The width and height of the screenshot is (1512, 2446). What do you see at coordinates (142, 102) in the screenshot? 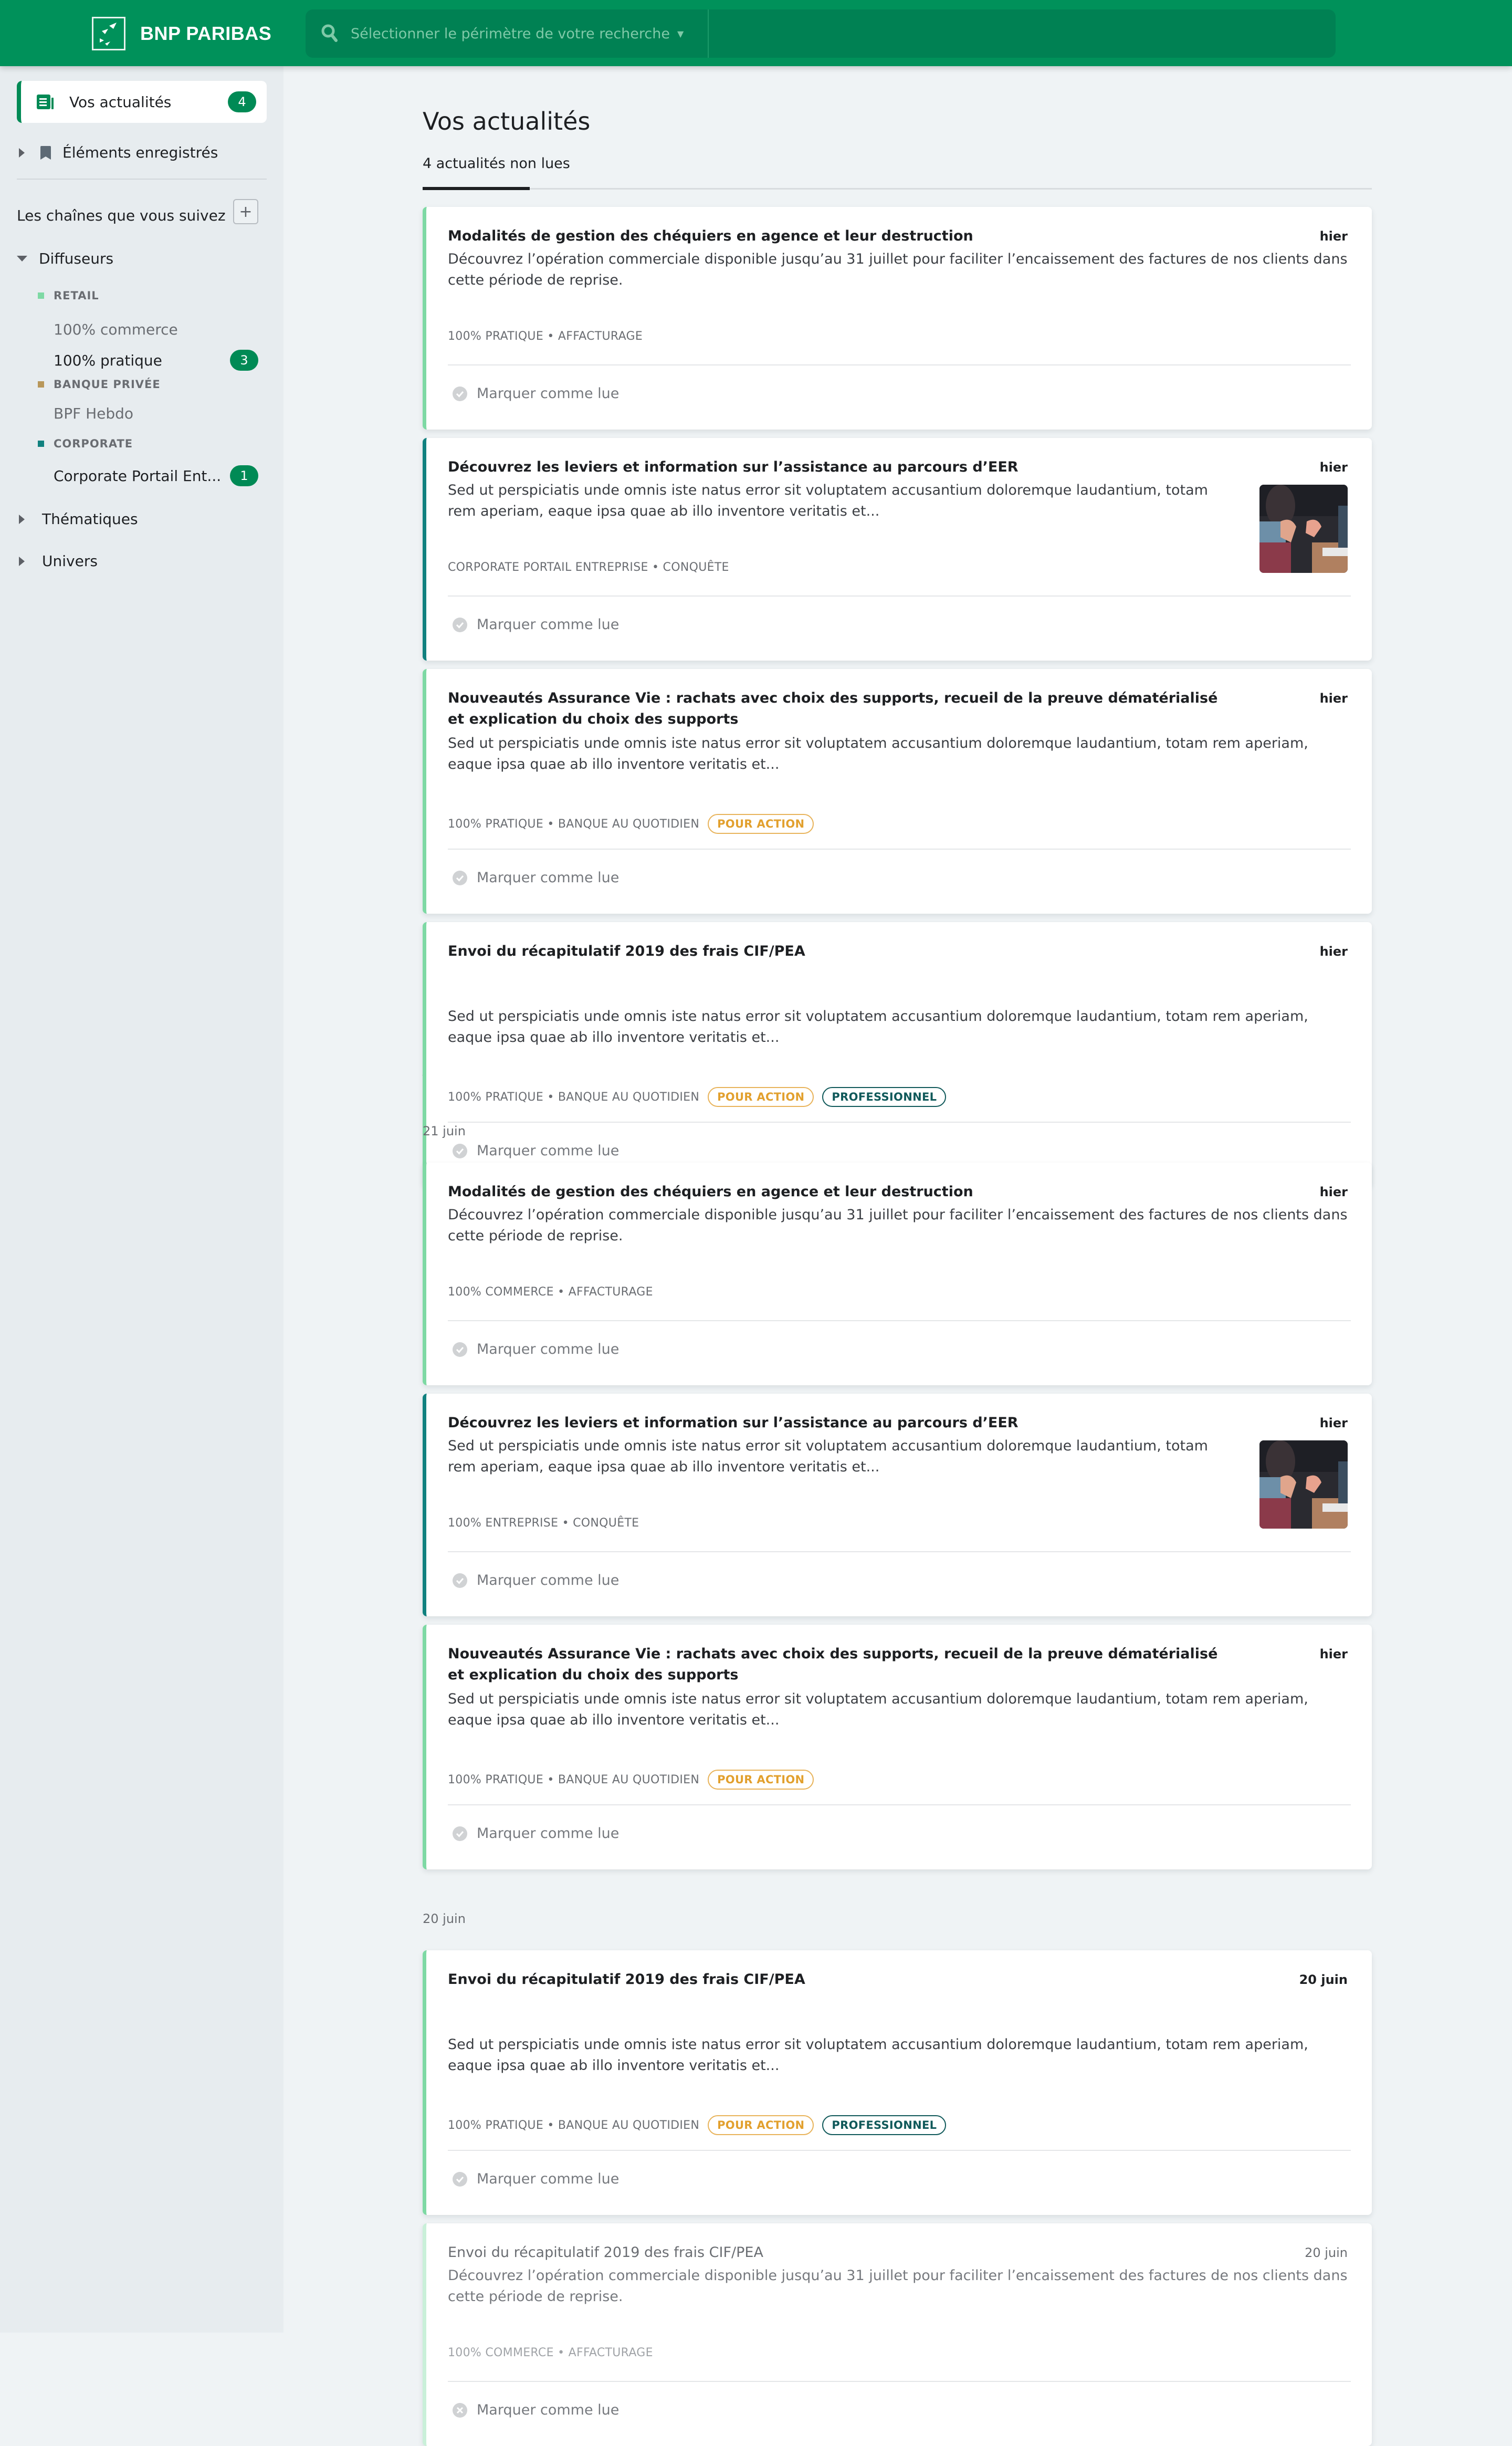
I see `sidebar-item-vos-actualites: Vos actualités 4` at bounding box center [142, 102].